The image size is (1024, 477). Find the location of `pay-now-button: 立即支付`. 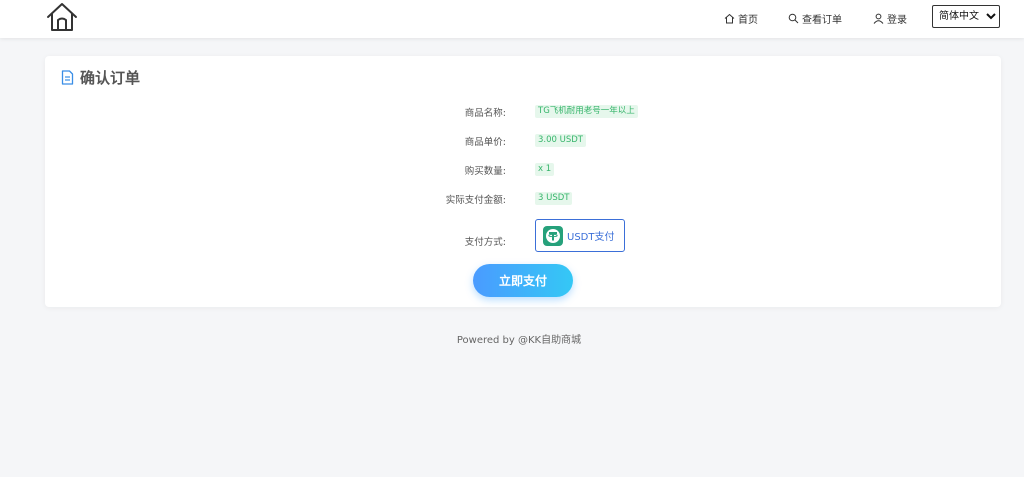

pay-now-button: 立即支付 is located at coordinates (523, 280).